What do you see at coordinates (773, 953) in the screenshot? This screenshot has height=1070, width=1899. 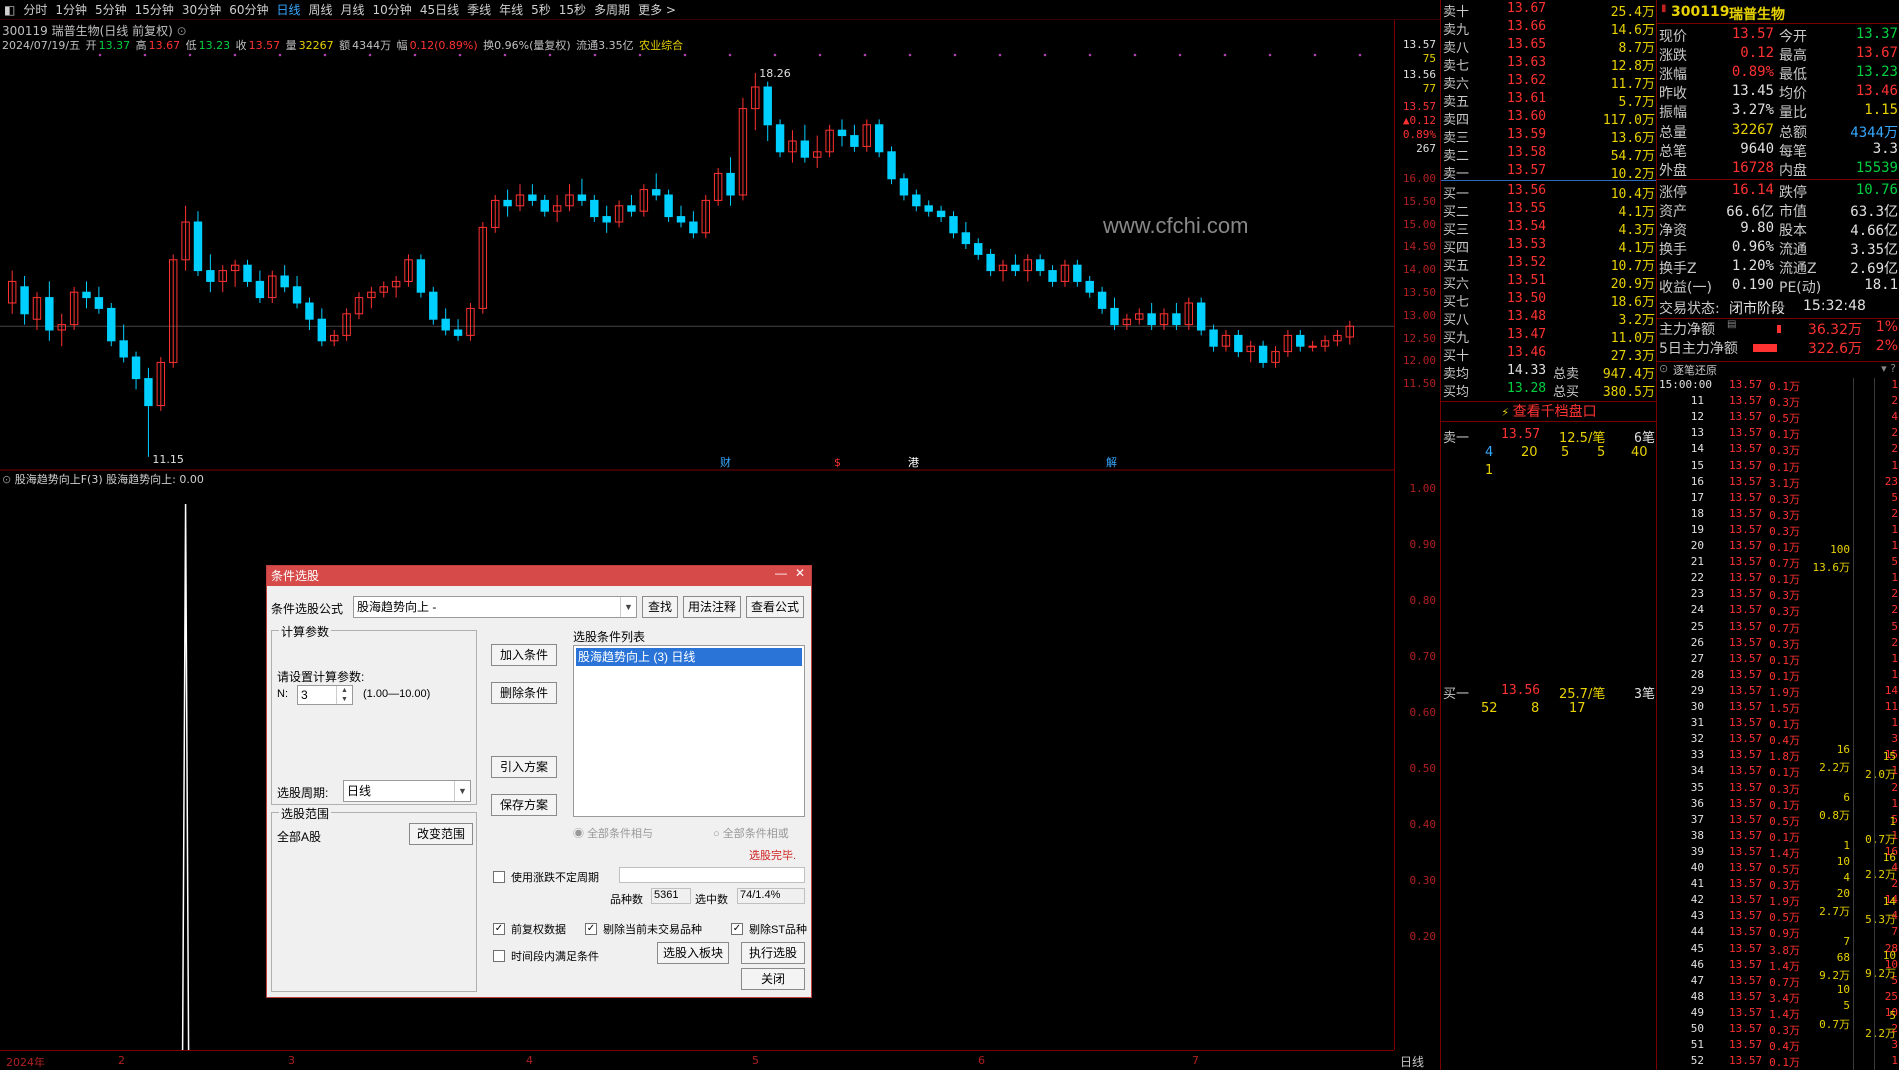 I see `run-screen-button: 执行选股` at bounding box center [773, 953].